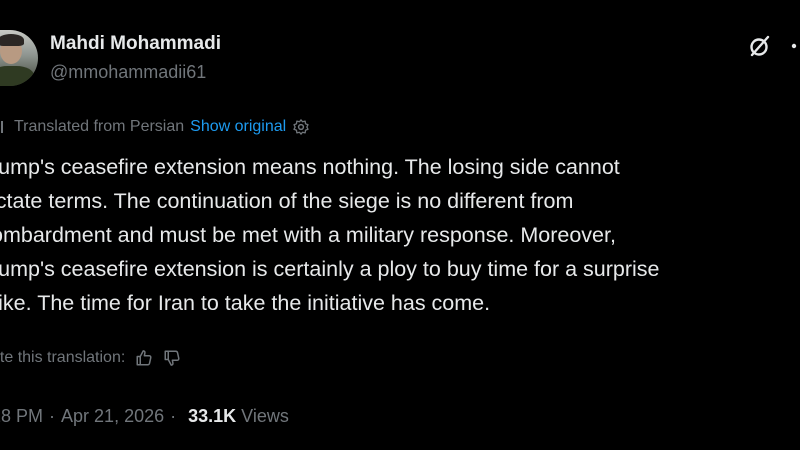 This screenshot has width=800, height=450. I want to click on show-original-link: Show original, so click(238, 127).